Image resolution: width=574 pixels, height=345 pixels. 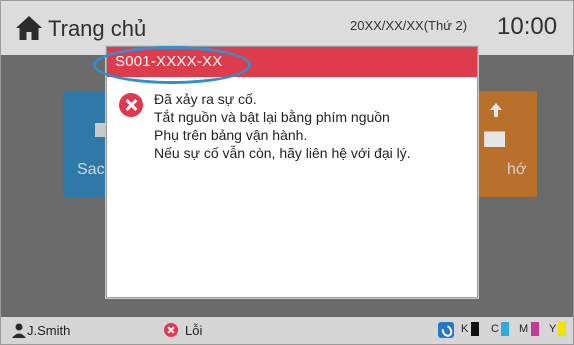 What do you see at coordinates (524, 329) in the screenshot?
I see `ink-label-m: M` at bounding box center [524, 329].